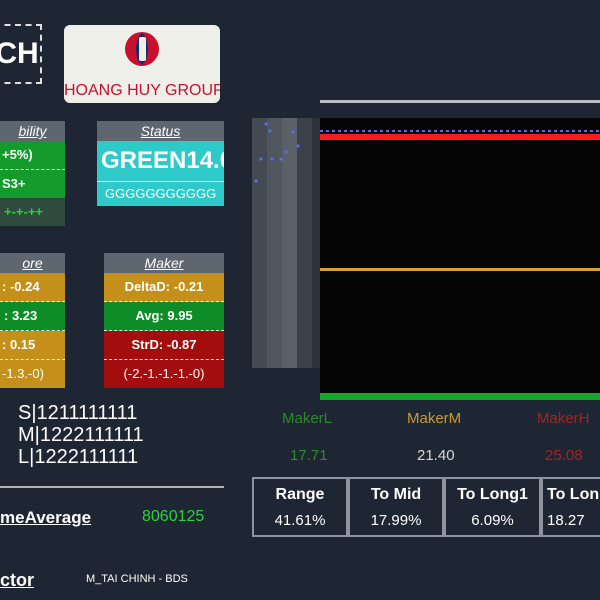 This screenshot has height=600, width=600. I want to click on volume-divider, so click(112, 487).